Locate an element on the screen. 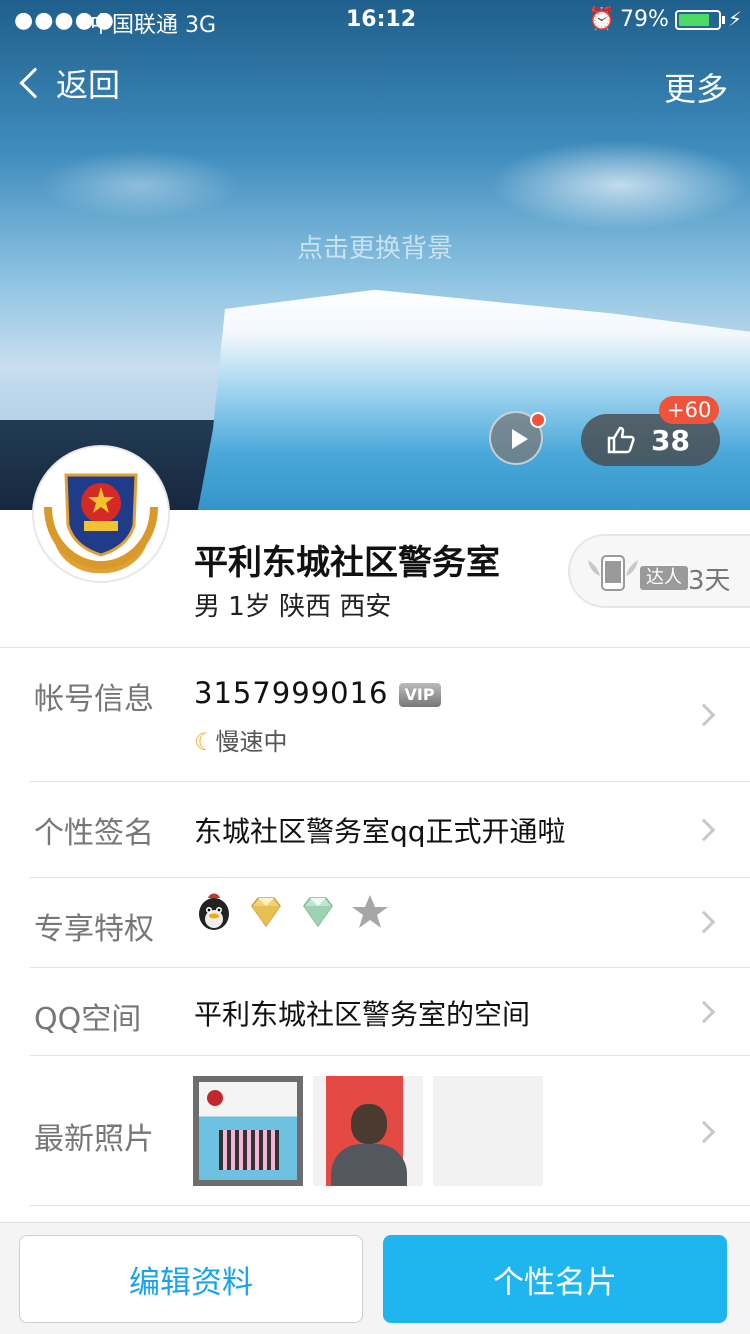 The image size is (750, 1334). qr-code is located at coordinates (249, 1150).